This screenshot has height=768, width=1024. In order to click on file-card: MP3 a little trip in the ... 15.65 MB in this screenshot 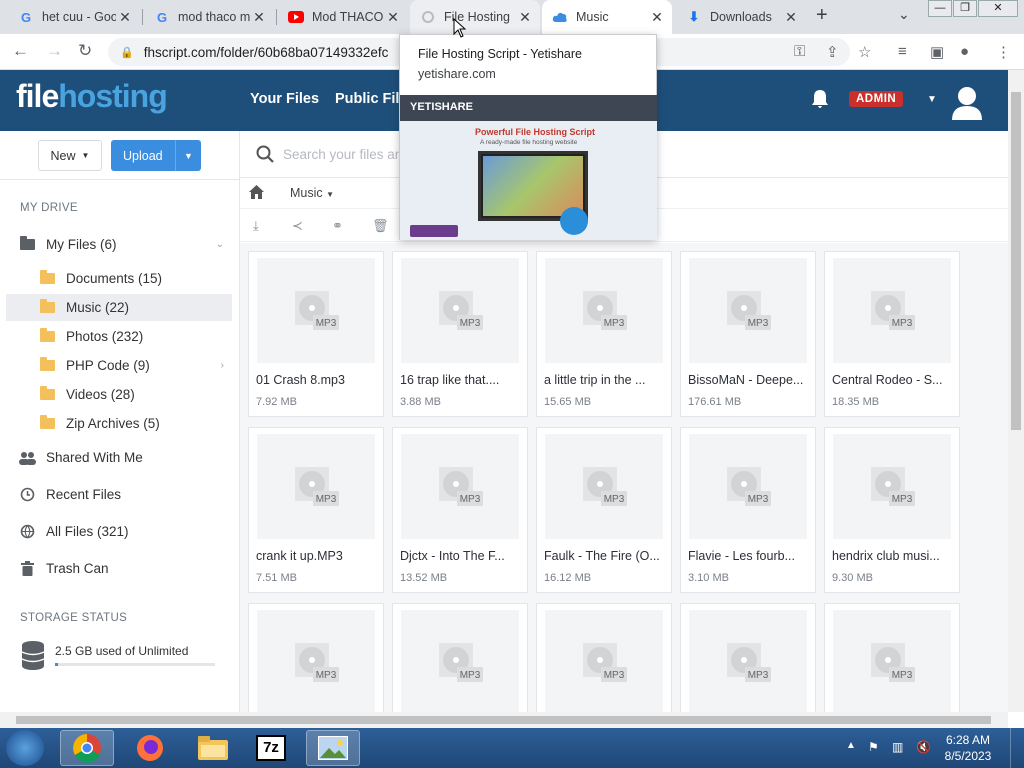, I will do `click(604, 334)`.